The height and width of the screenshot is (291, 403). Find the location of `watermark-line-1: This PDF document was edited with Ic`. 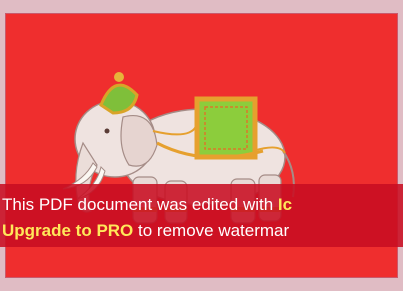

watermark-line-1: This PDF document was edited with Ic is located at coordinates (147, 205).